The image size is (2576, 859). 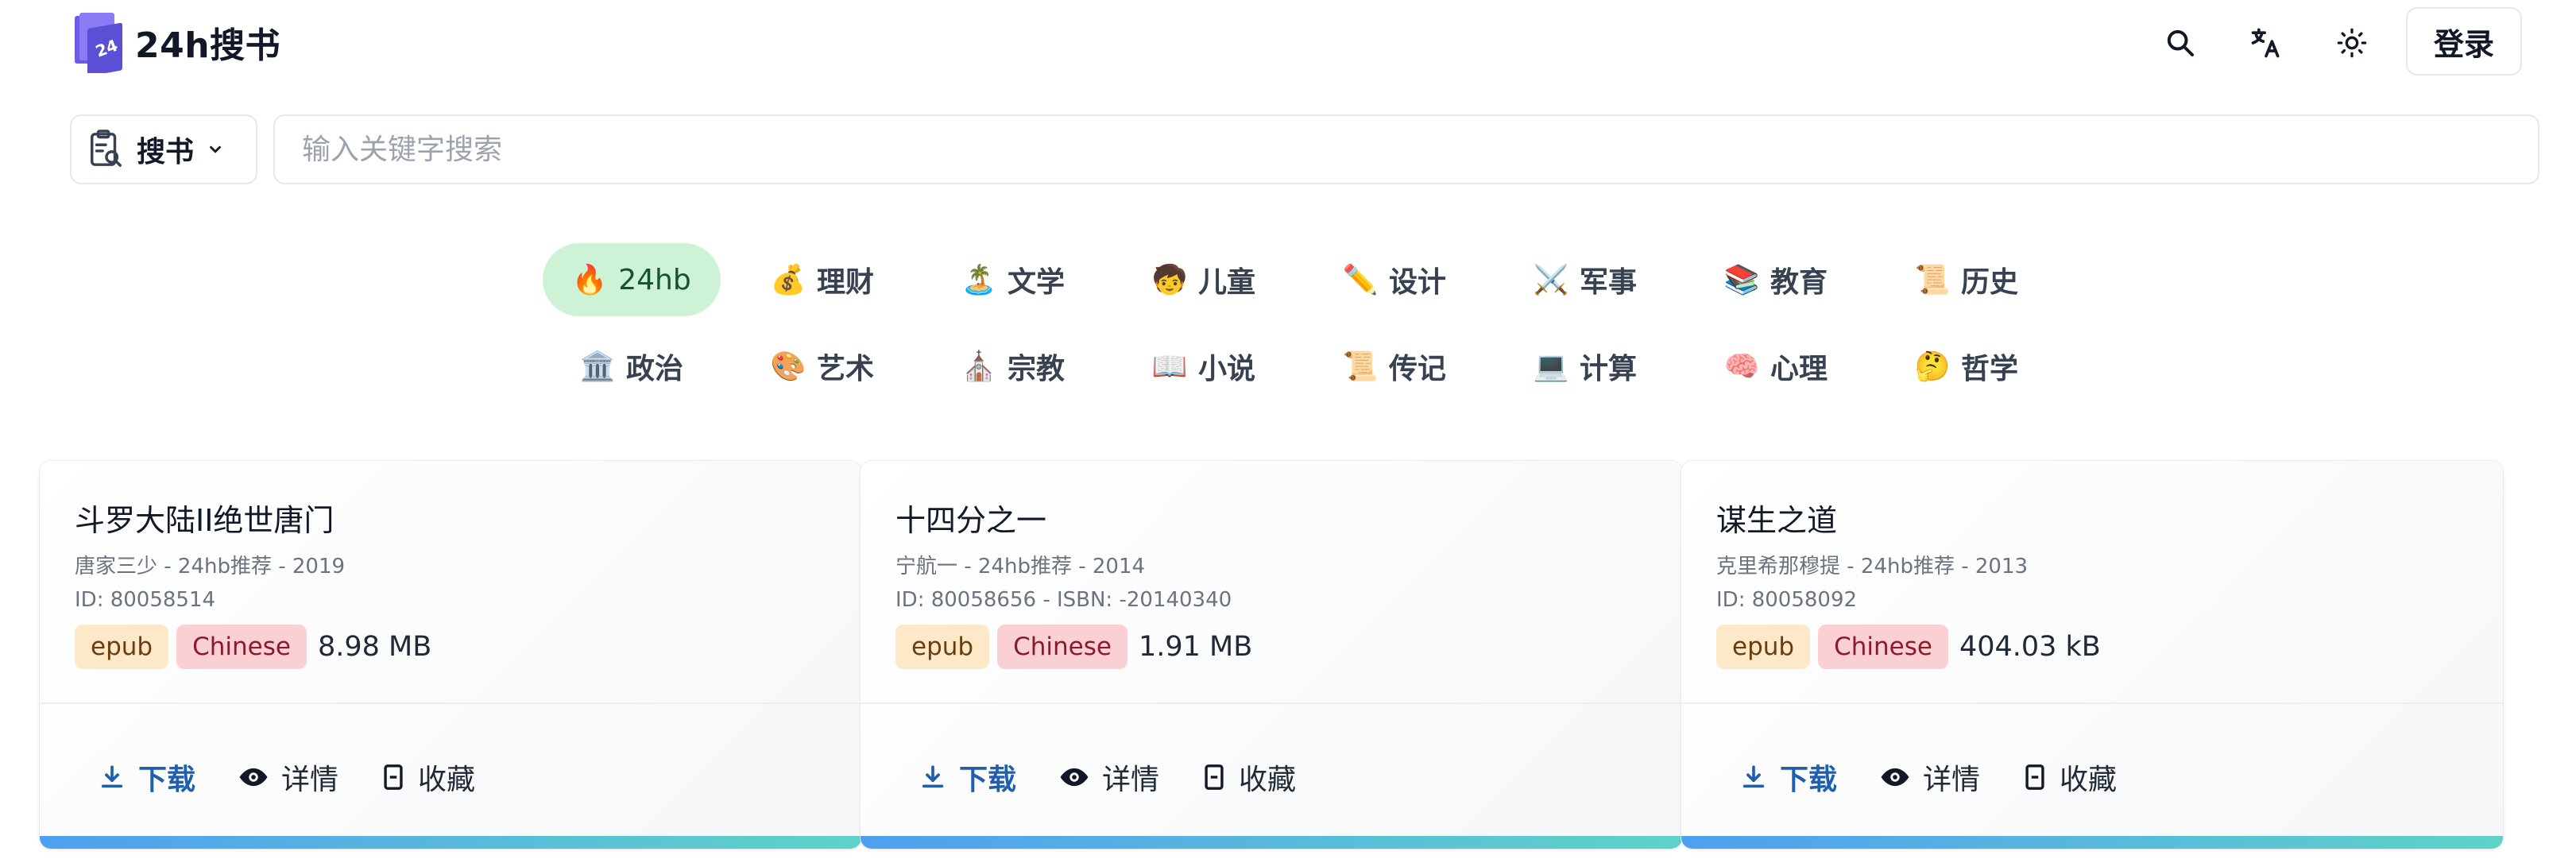 What do you see at coordinates (1989, 282) in the screenshot?
I see `category-label: 历史` at bounding box center [1989, 282].